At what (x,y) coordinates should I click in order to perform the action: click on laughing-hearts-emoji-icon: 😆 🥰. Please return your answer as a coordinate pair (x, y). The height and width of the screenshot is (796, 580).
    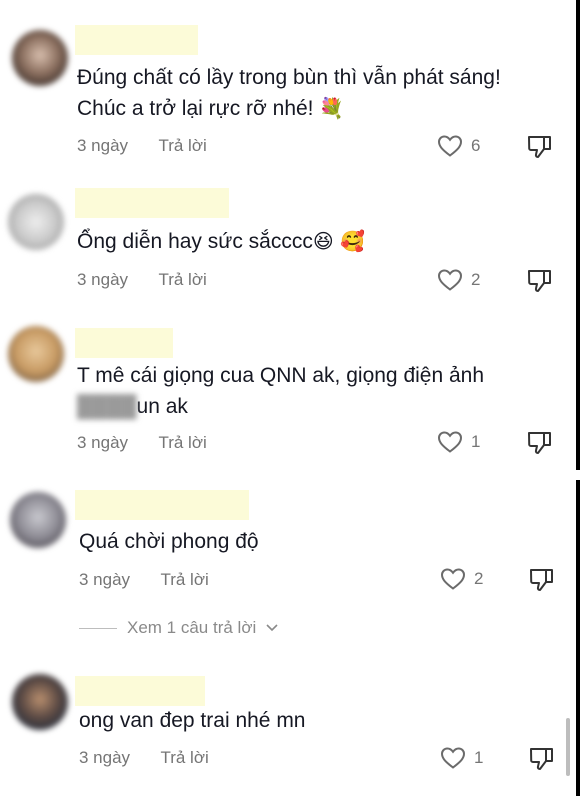
    Looking at the image, I should click on (338, 241).